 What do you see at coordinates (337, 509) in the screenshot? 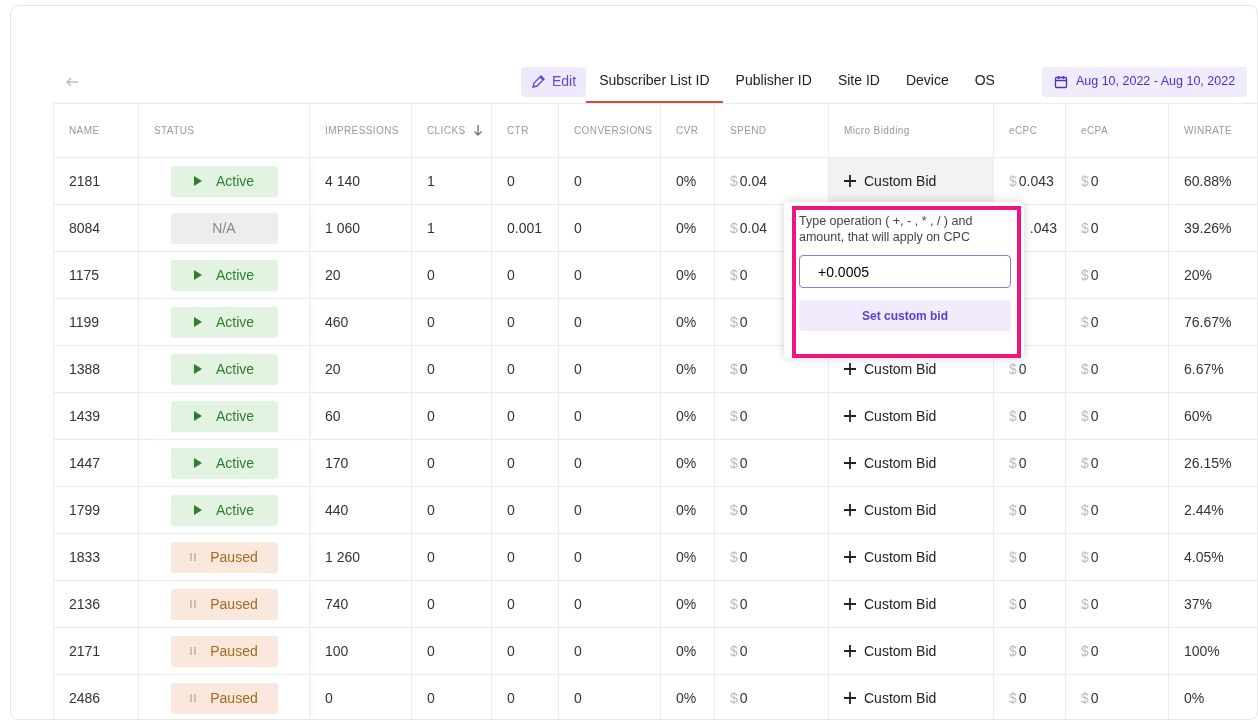
I see `table-cell-text: 440` at bounding box center [337, 509].